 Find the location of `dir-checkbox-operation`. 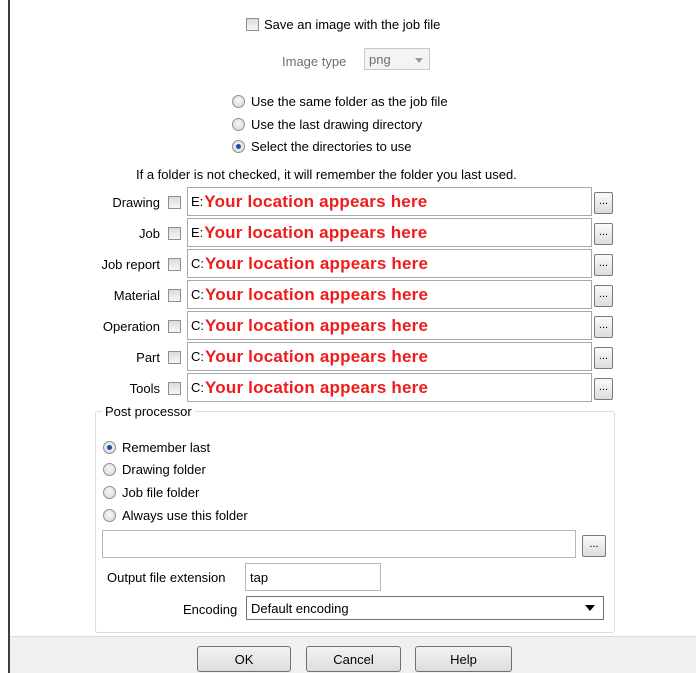

dir-checkbox-operation is located at coordinates (174, 326).